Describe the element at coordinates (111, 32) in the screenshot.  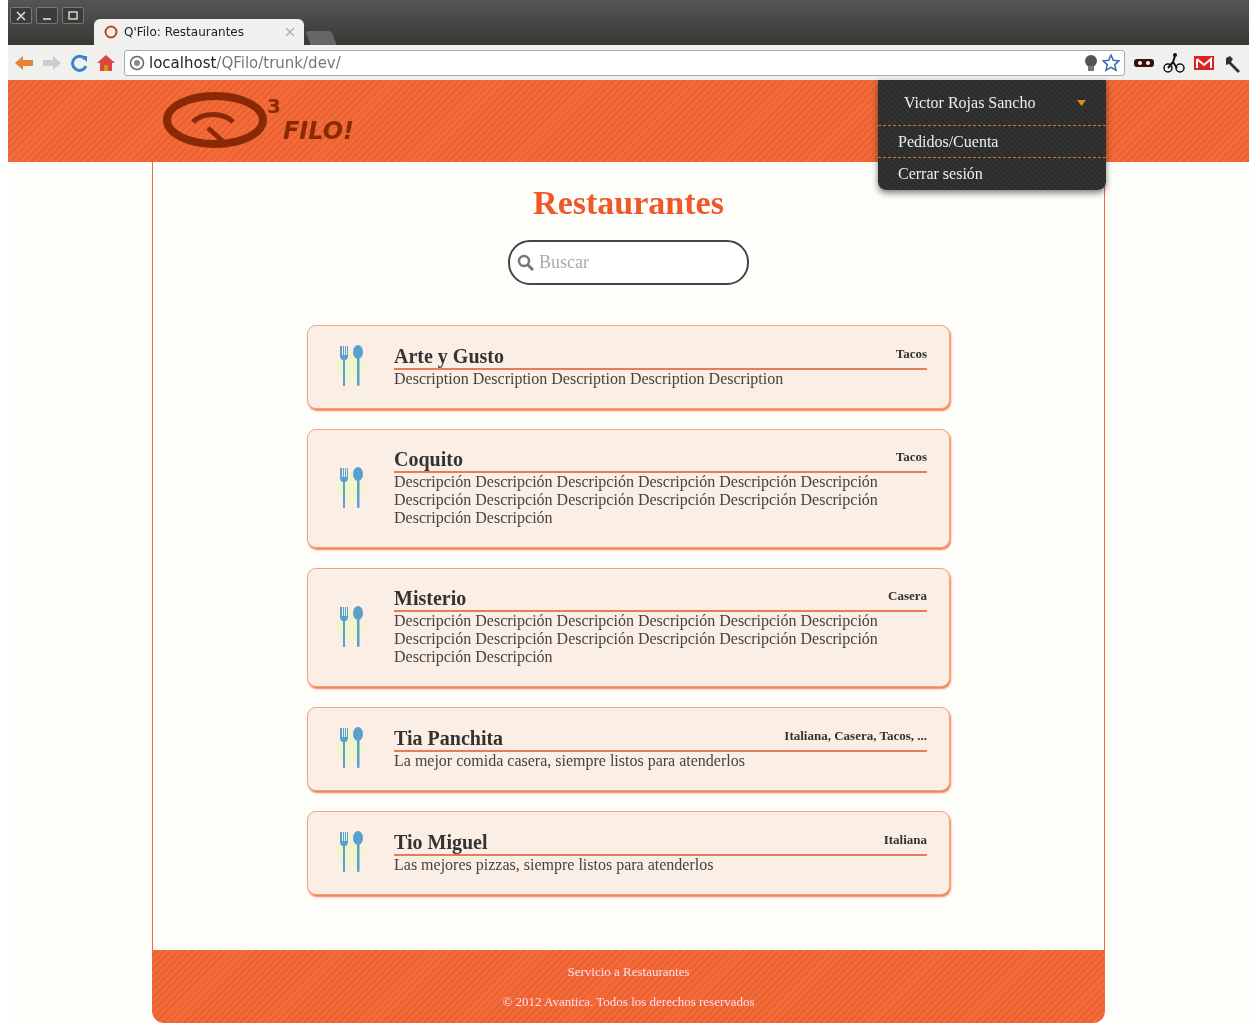
I see `favicon-icon` at that location.